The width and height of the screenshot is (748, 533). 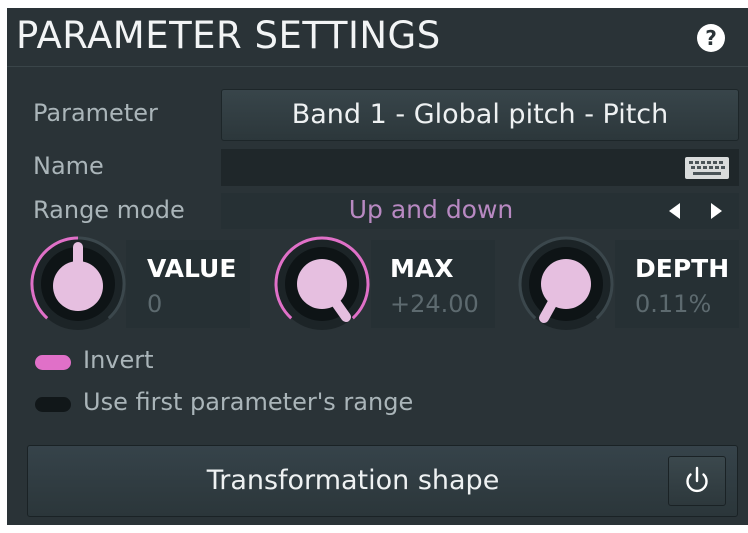 What do you see at coordinates (711, 38) in the screenshot?
I see `help-button: ?` at bounding box center [711, 38].